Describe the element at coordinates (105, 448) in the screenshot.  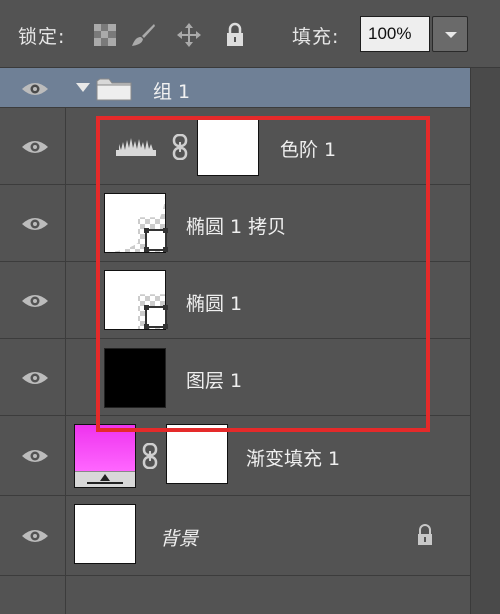
I see `gradient-swatch` at that location.